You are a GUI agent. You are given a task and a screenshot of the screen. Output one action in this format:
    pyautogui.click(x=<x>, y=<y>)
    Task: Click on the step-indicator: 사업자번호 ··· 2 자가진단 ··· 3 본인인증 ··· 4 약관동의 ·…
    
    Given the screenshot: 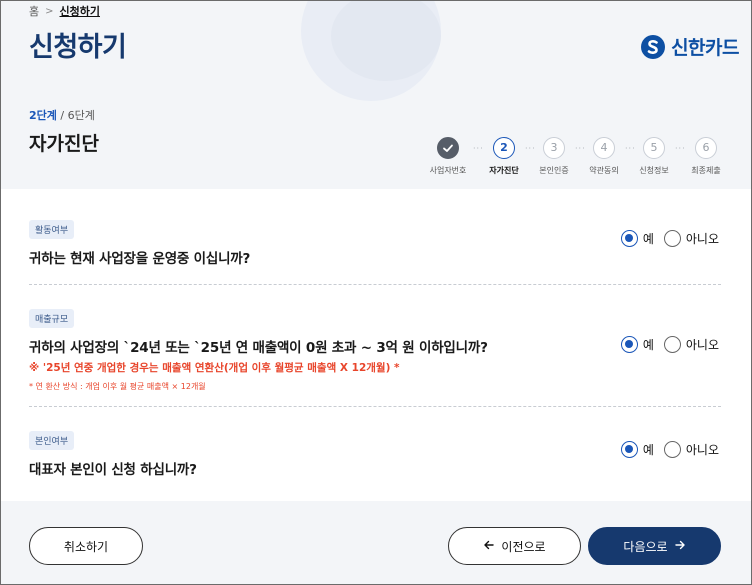 What is the action you would take?
    pyautogui.click(x=576, y=157)
    